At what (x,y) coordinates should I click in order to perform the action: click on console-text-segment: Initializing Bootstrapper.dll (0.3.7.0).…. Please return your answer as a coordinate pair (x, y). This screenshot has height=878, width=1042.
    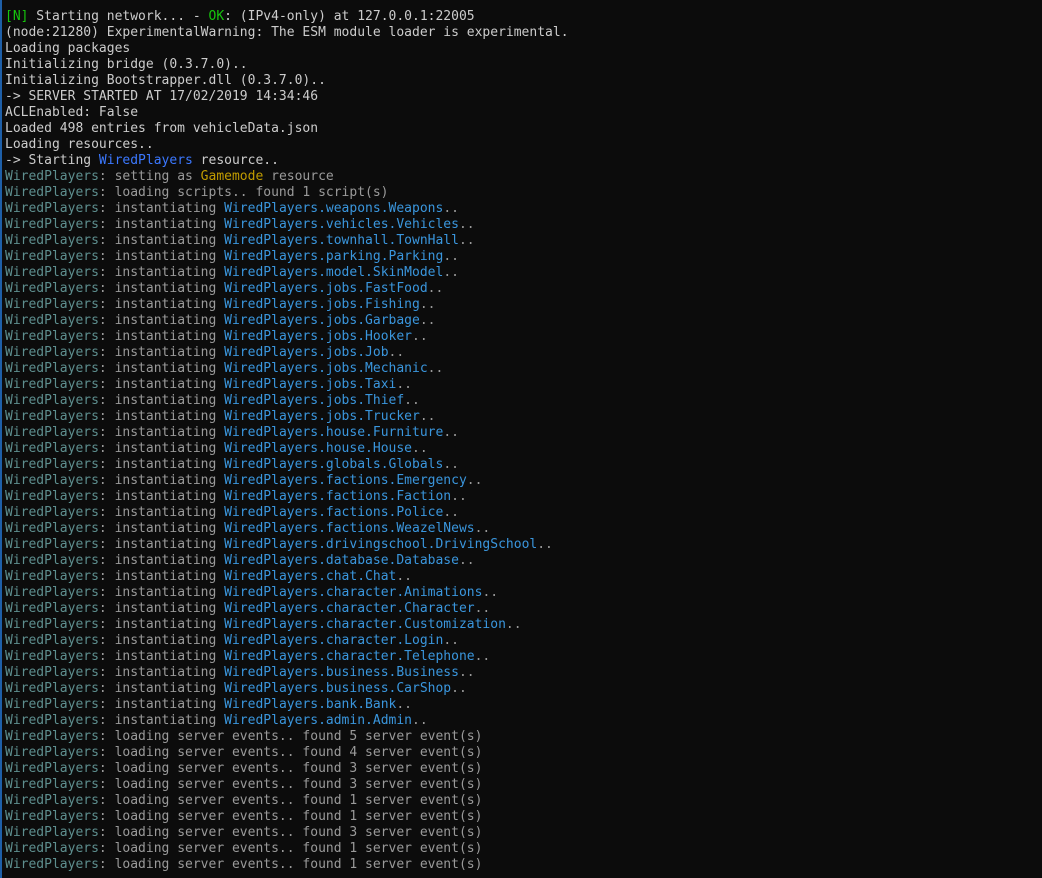
    Looking at the image, I should click on (165, 80).